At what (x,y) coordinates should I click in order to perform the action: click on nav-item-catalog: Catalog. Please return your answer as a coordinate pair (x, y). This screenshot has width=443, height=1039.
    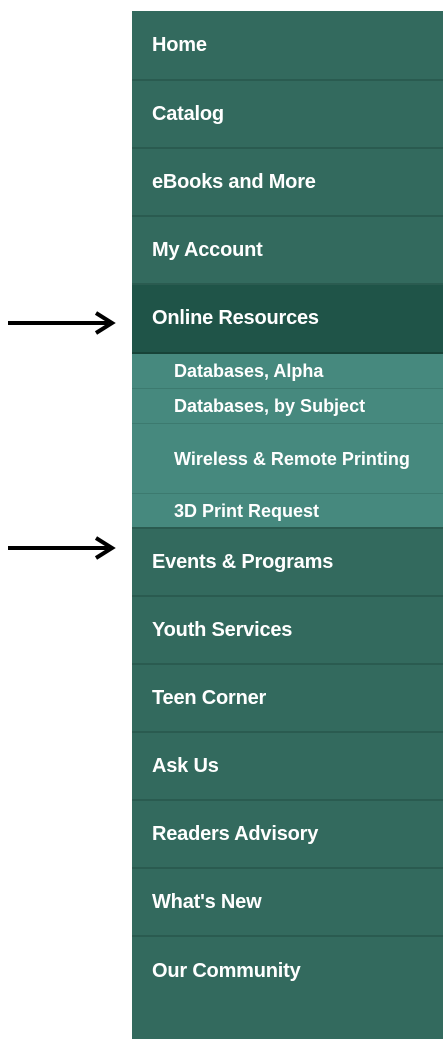
    Looking at the image, I should click on (287, 115).